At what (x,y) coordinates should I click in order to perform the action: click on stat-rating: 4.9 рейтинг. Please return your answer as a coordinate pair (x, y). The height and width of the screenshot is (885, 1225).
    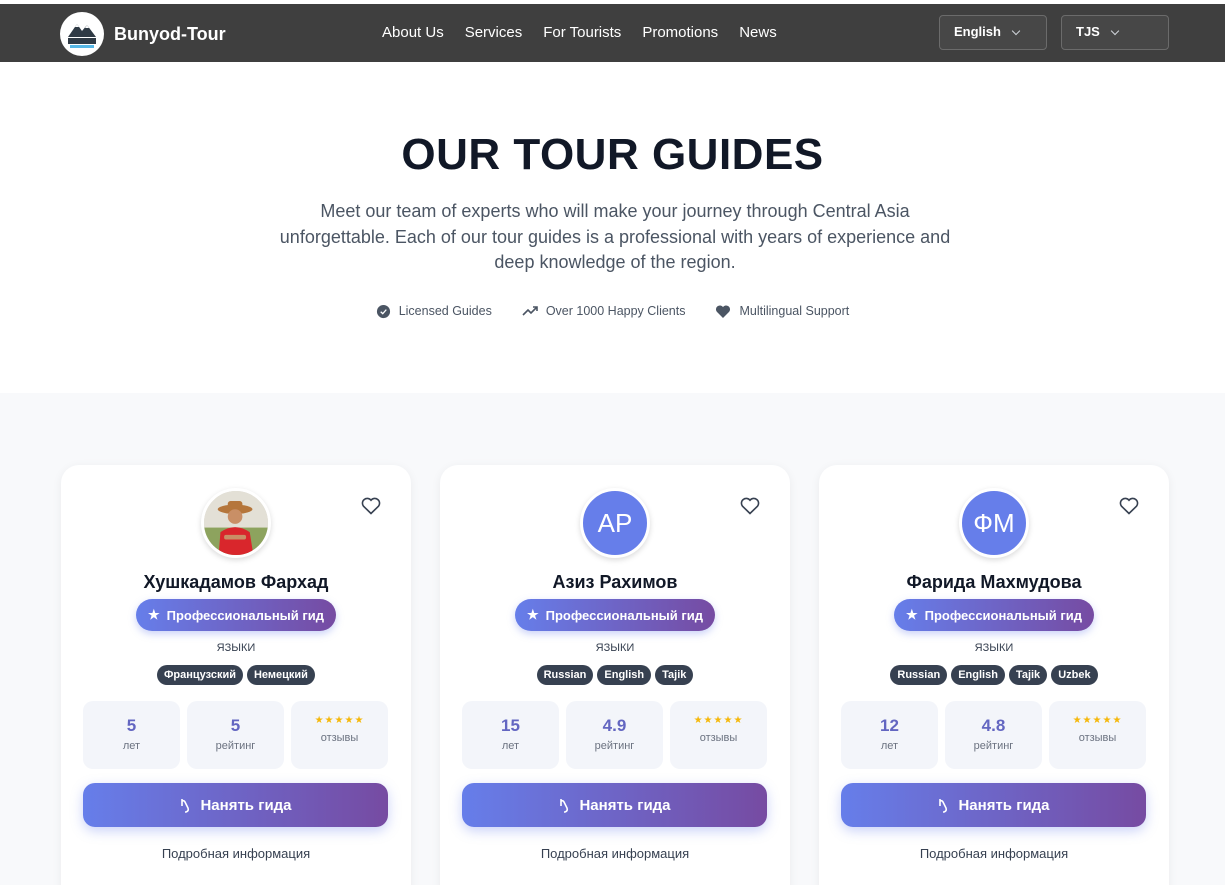
    Looking at the image, I should click on (614, 735).